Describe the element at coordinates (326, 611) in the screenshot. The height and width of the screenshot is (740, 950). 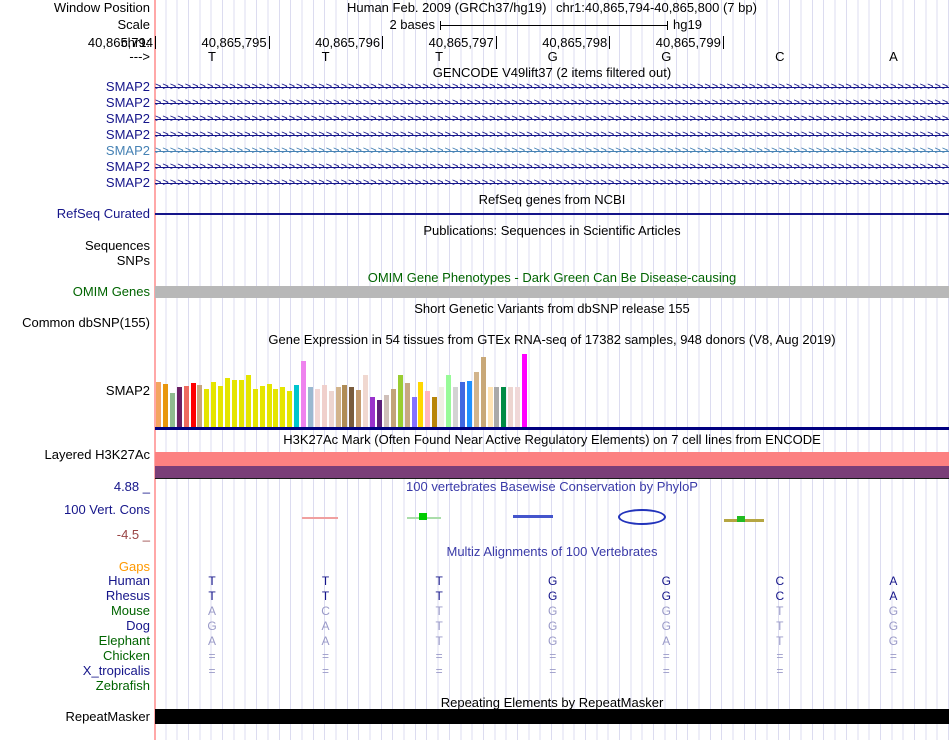
I see `multiz-base: C` at that location.